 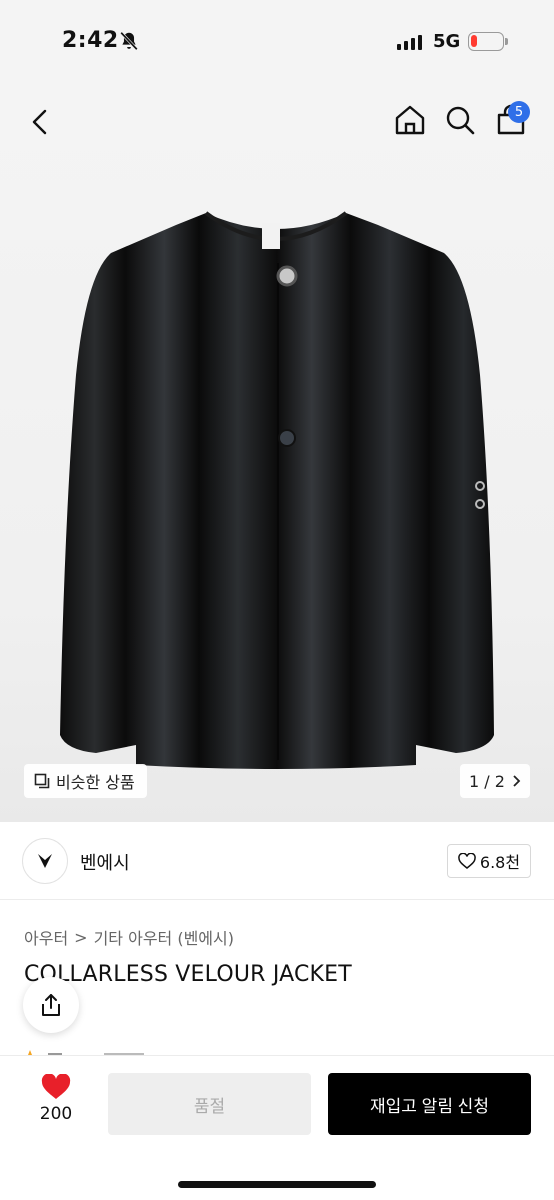 I want to click on wishlist-button: 200, so click(x=56, y=1103).